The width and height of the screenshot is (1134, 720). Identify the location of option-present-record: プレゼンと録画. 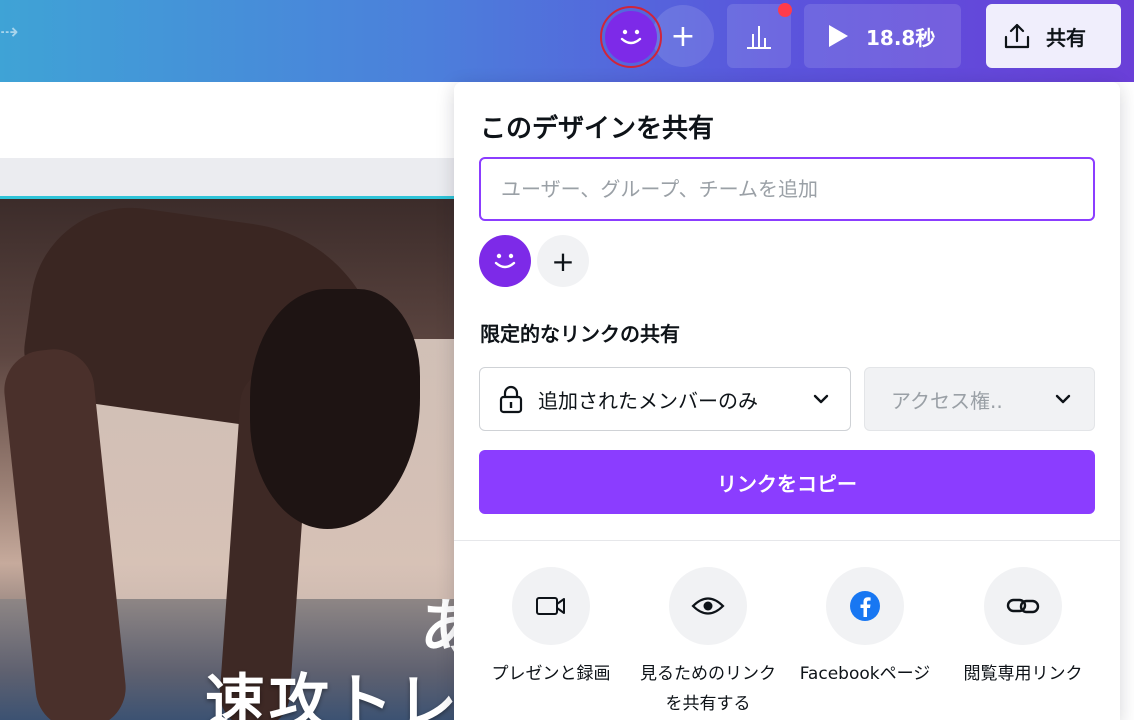
(551, 628).